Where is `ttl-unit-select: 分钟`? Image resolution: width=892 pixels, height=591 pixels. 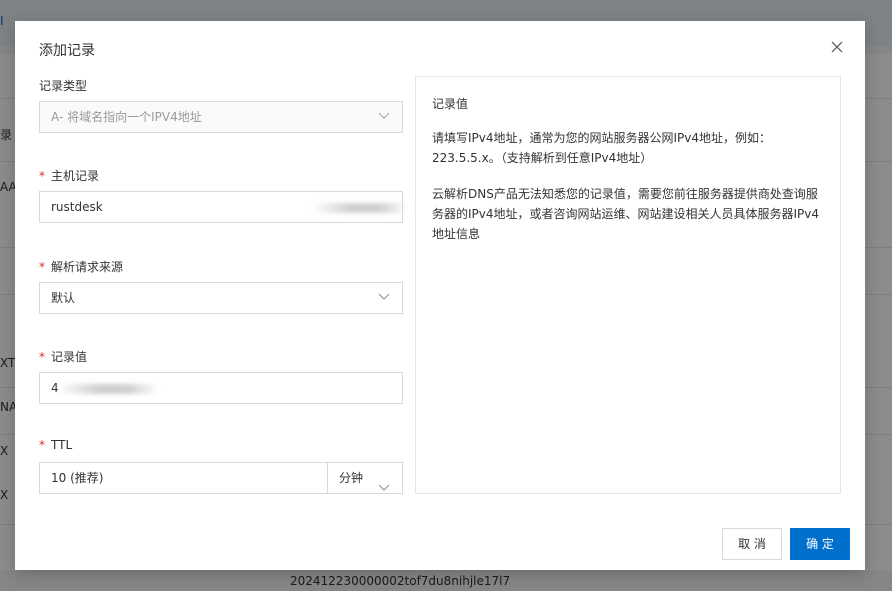 ttl-unit-select: 分钟 is located at coordinates (365, 478).